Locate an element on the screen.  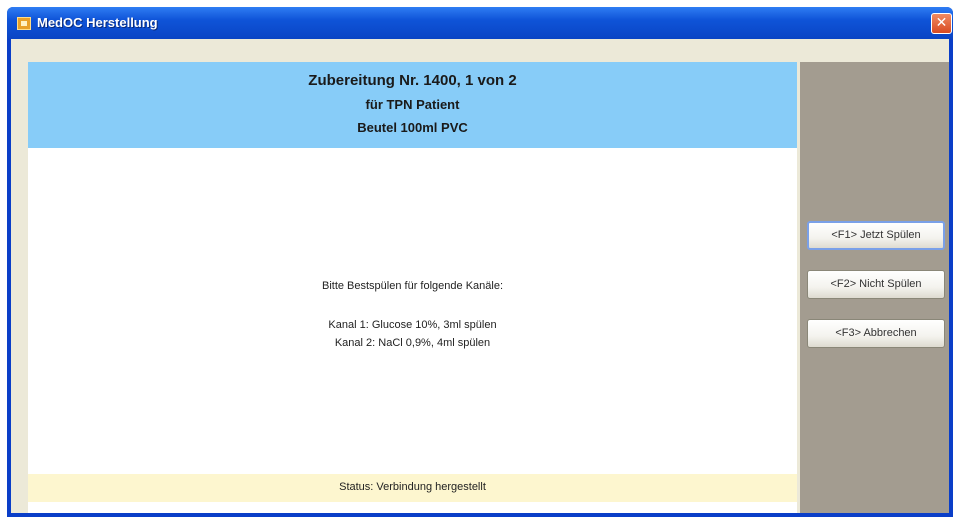
close-icon: ✕ is located at coordinates (941, 23).